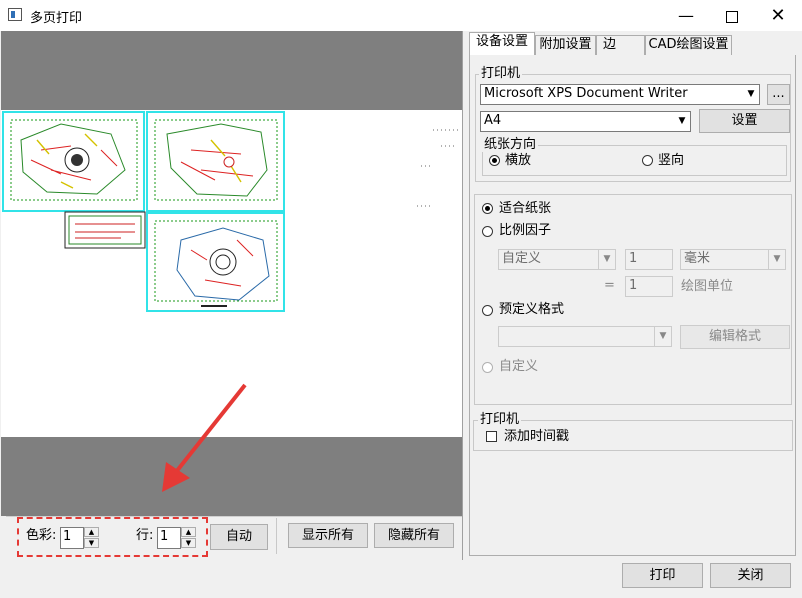 This screenshot has width=802, height=598. Describe the element at coordinates (532, 309) in the screenshot. I see `predefined-format-label: 预定义格式` at that location.